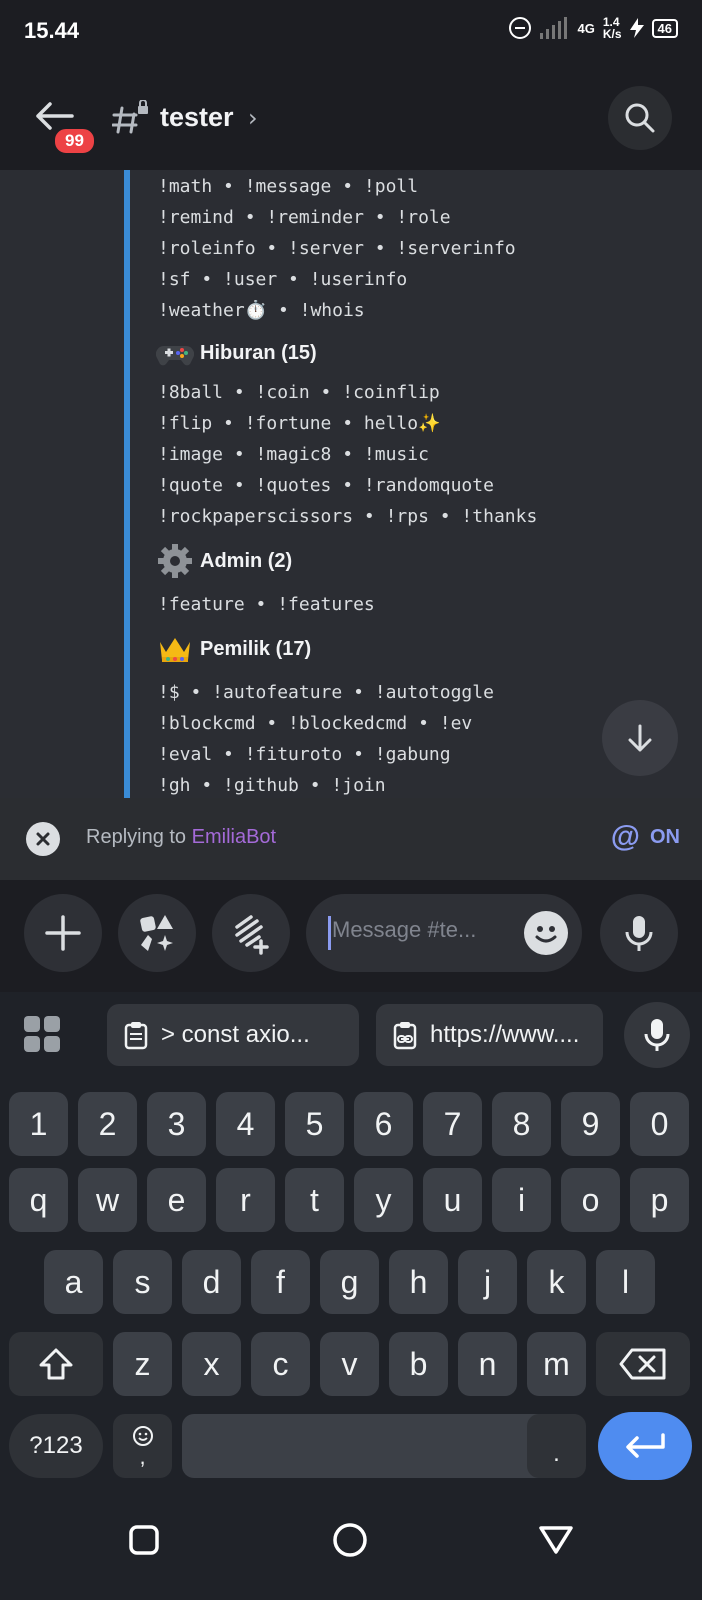 The height and width of the screenshot is (1600, 702). Describe the element at coordinates (314, 1200) in the screenshot. I see `key-t: t` at that location.